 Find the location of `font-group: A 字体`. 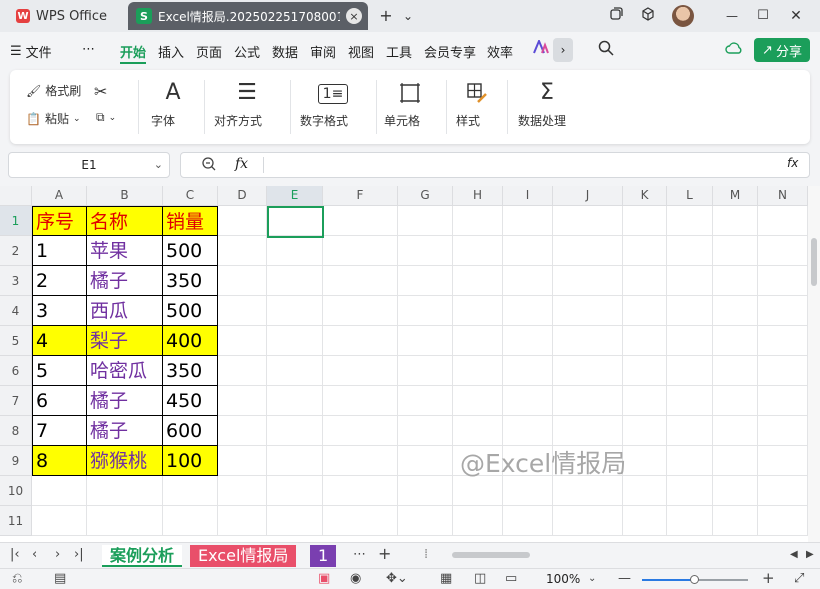

font-group: A 字体 is located at coordinates (173, 107).